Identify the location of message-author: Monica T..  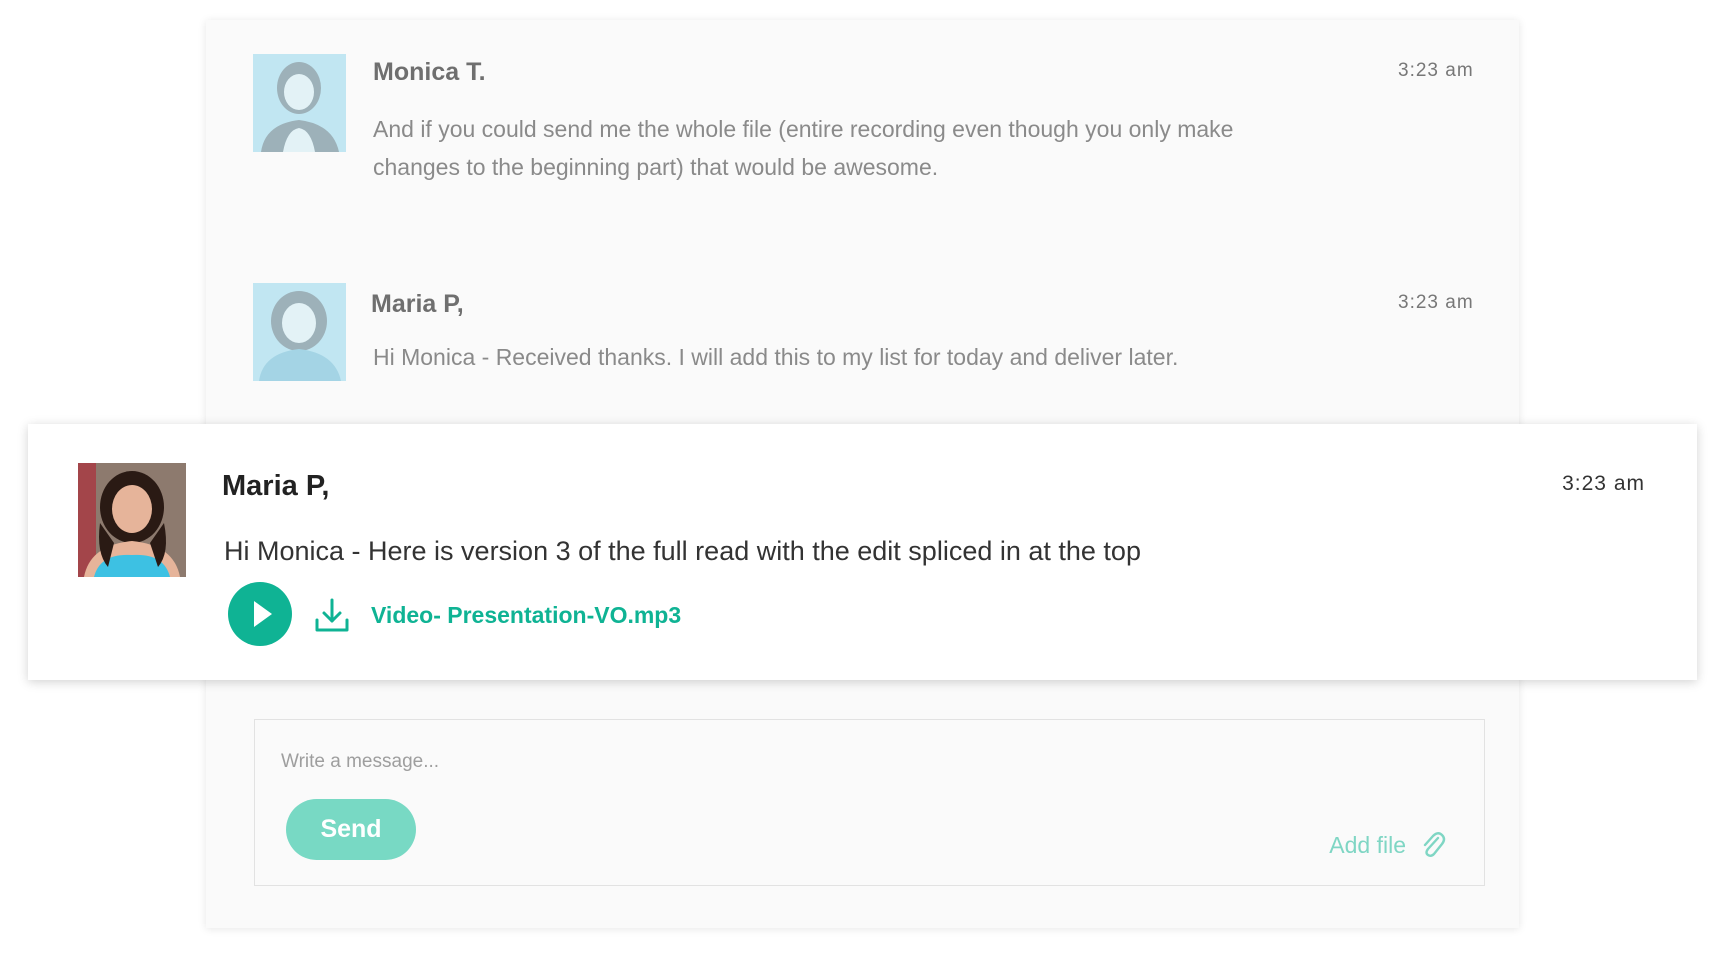
(429, 72).